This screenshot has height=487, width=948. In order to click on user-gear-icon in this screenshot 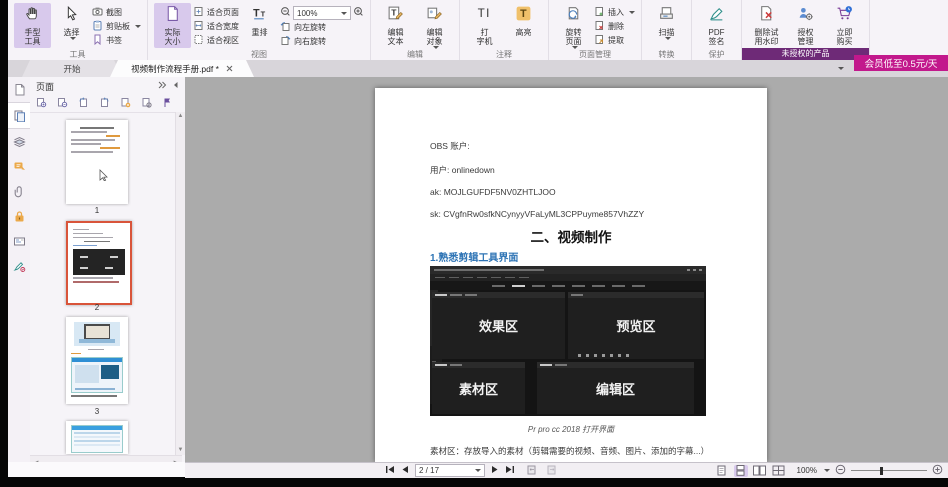, I will do `click(805, 16)`.